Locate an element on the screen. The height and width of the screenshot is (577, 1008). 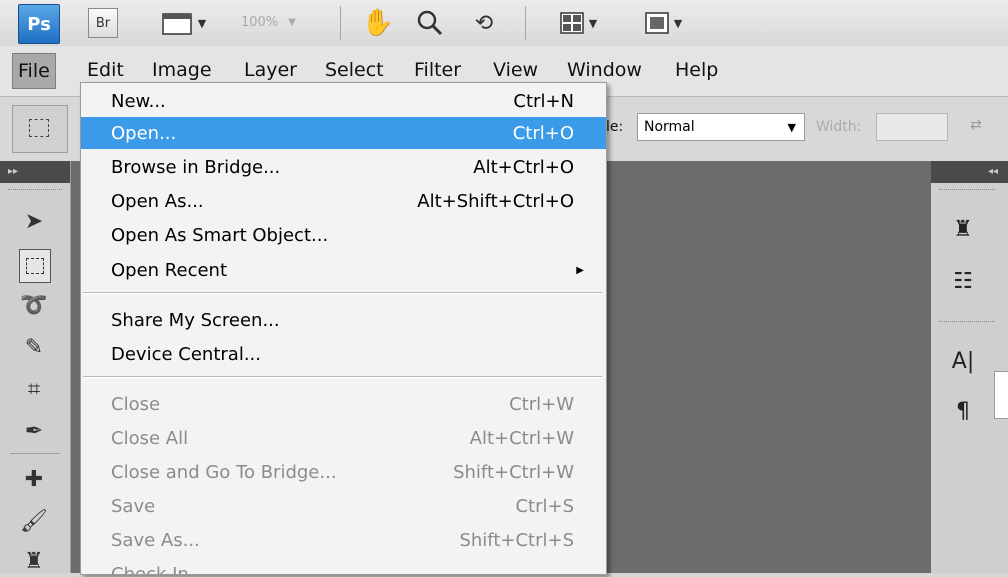
lasso-icon: ➰ is located at coordinates (34, 305).